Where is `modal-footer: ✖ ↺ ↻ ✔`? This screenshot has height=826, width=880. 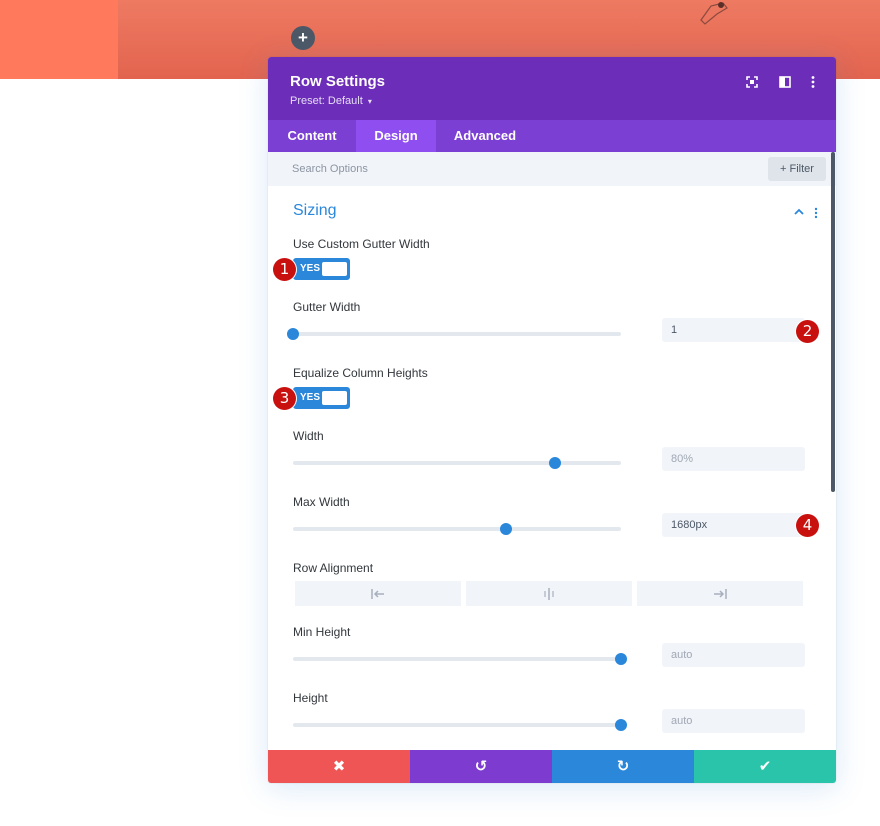 modal-footer: ✖ ↺ ↻ ✔ is located at coordinates (552, 766).